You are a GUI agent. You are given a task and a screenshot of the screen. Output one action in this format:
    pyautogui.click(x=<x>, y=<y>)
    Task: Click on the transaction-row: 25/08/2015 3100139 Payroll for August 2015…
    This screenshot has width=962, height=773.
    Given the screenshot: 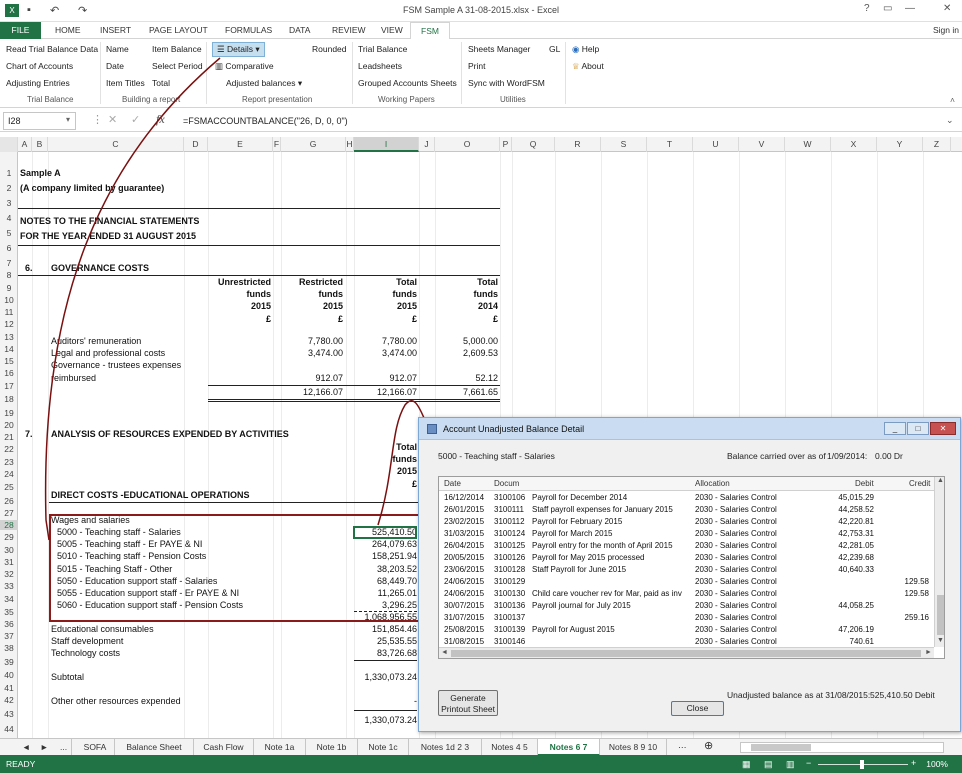 What is the action you would take?
    pyautogui.click(x=686, y=631)
    